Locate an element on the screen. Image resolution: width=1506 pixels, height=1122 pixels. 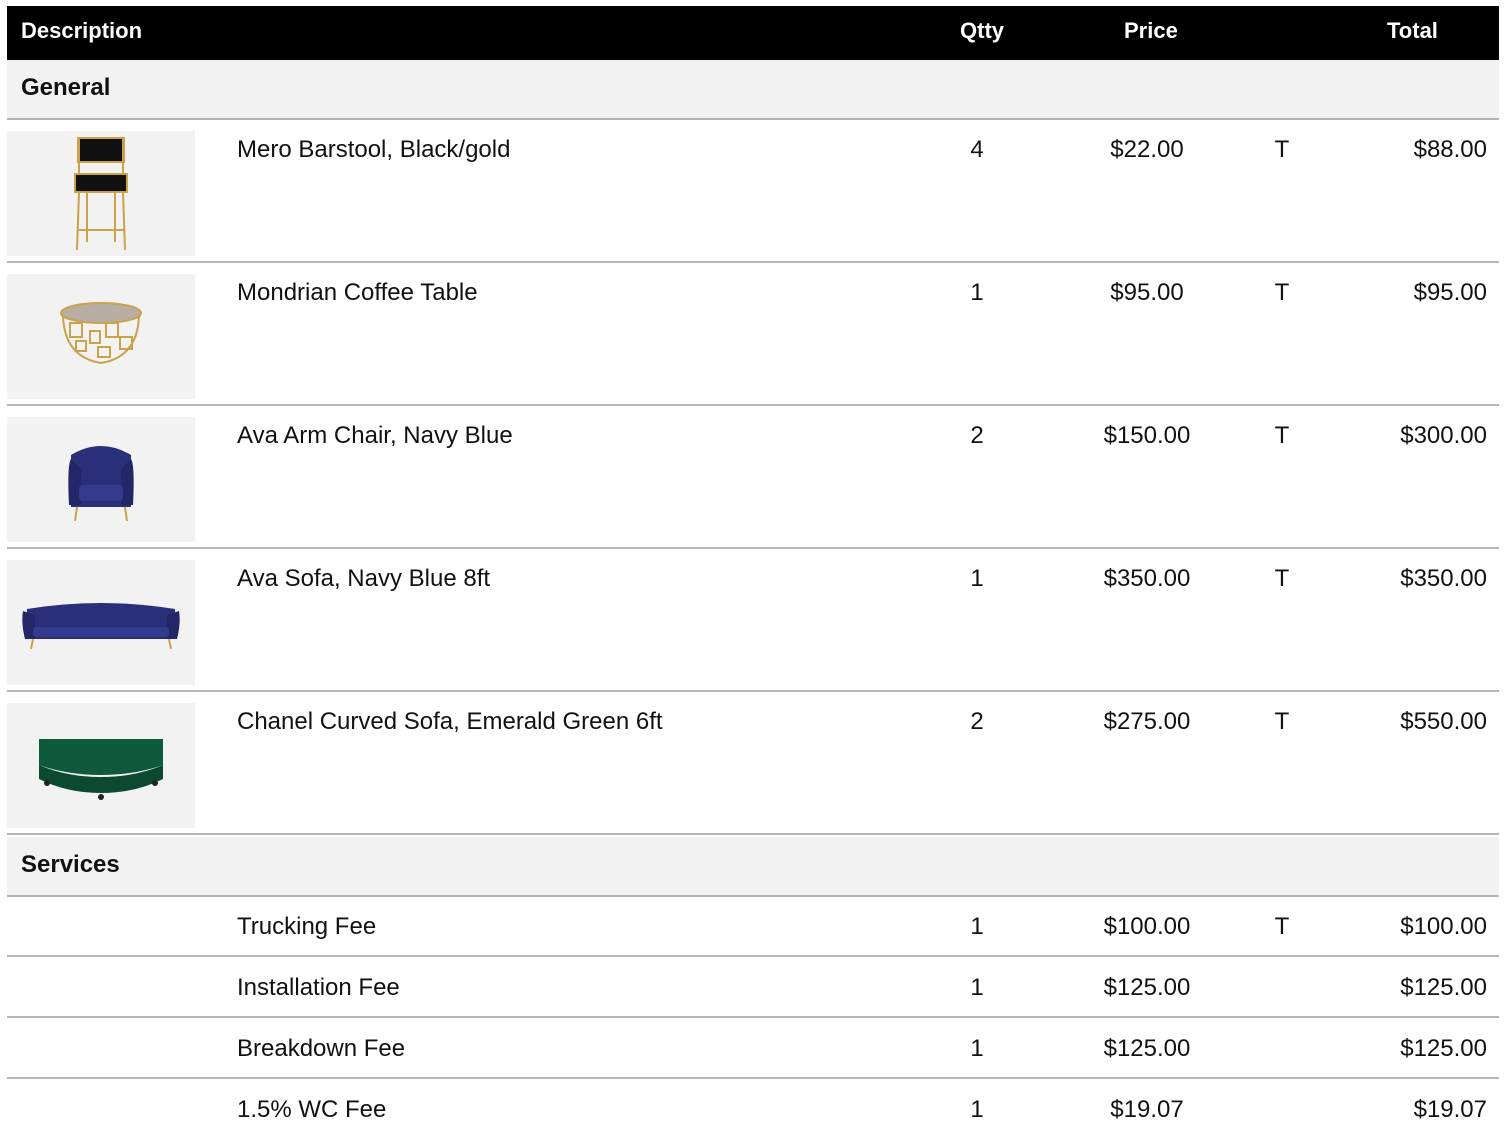
item-price: $350.00 is located at coordinates (1147, 578).